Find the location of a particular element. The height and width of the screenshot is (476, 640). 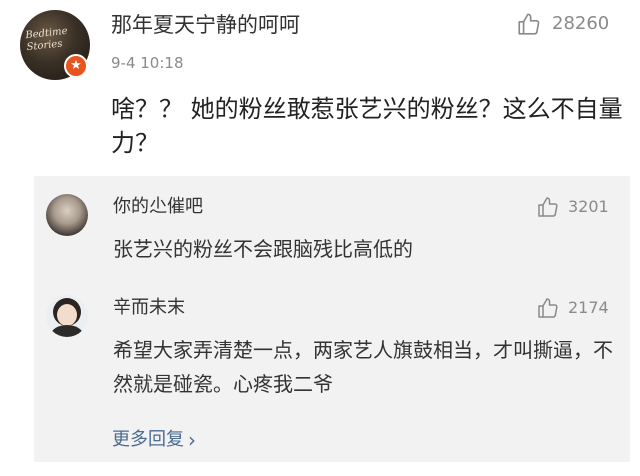

reply-username: 你的尐催吧 is located at coordinates (158, 207).